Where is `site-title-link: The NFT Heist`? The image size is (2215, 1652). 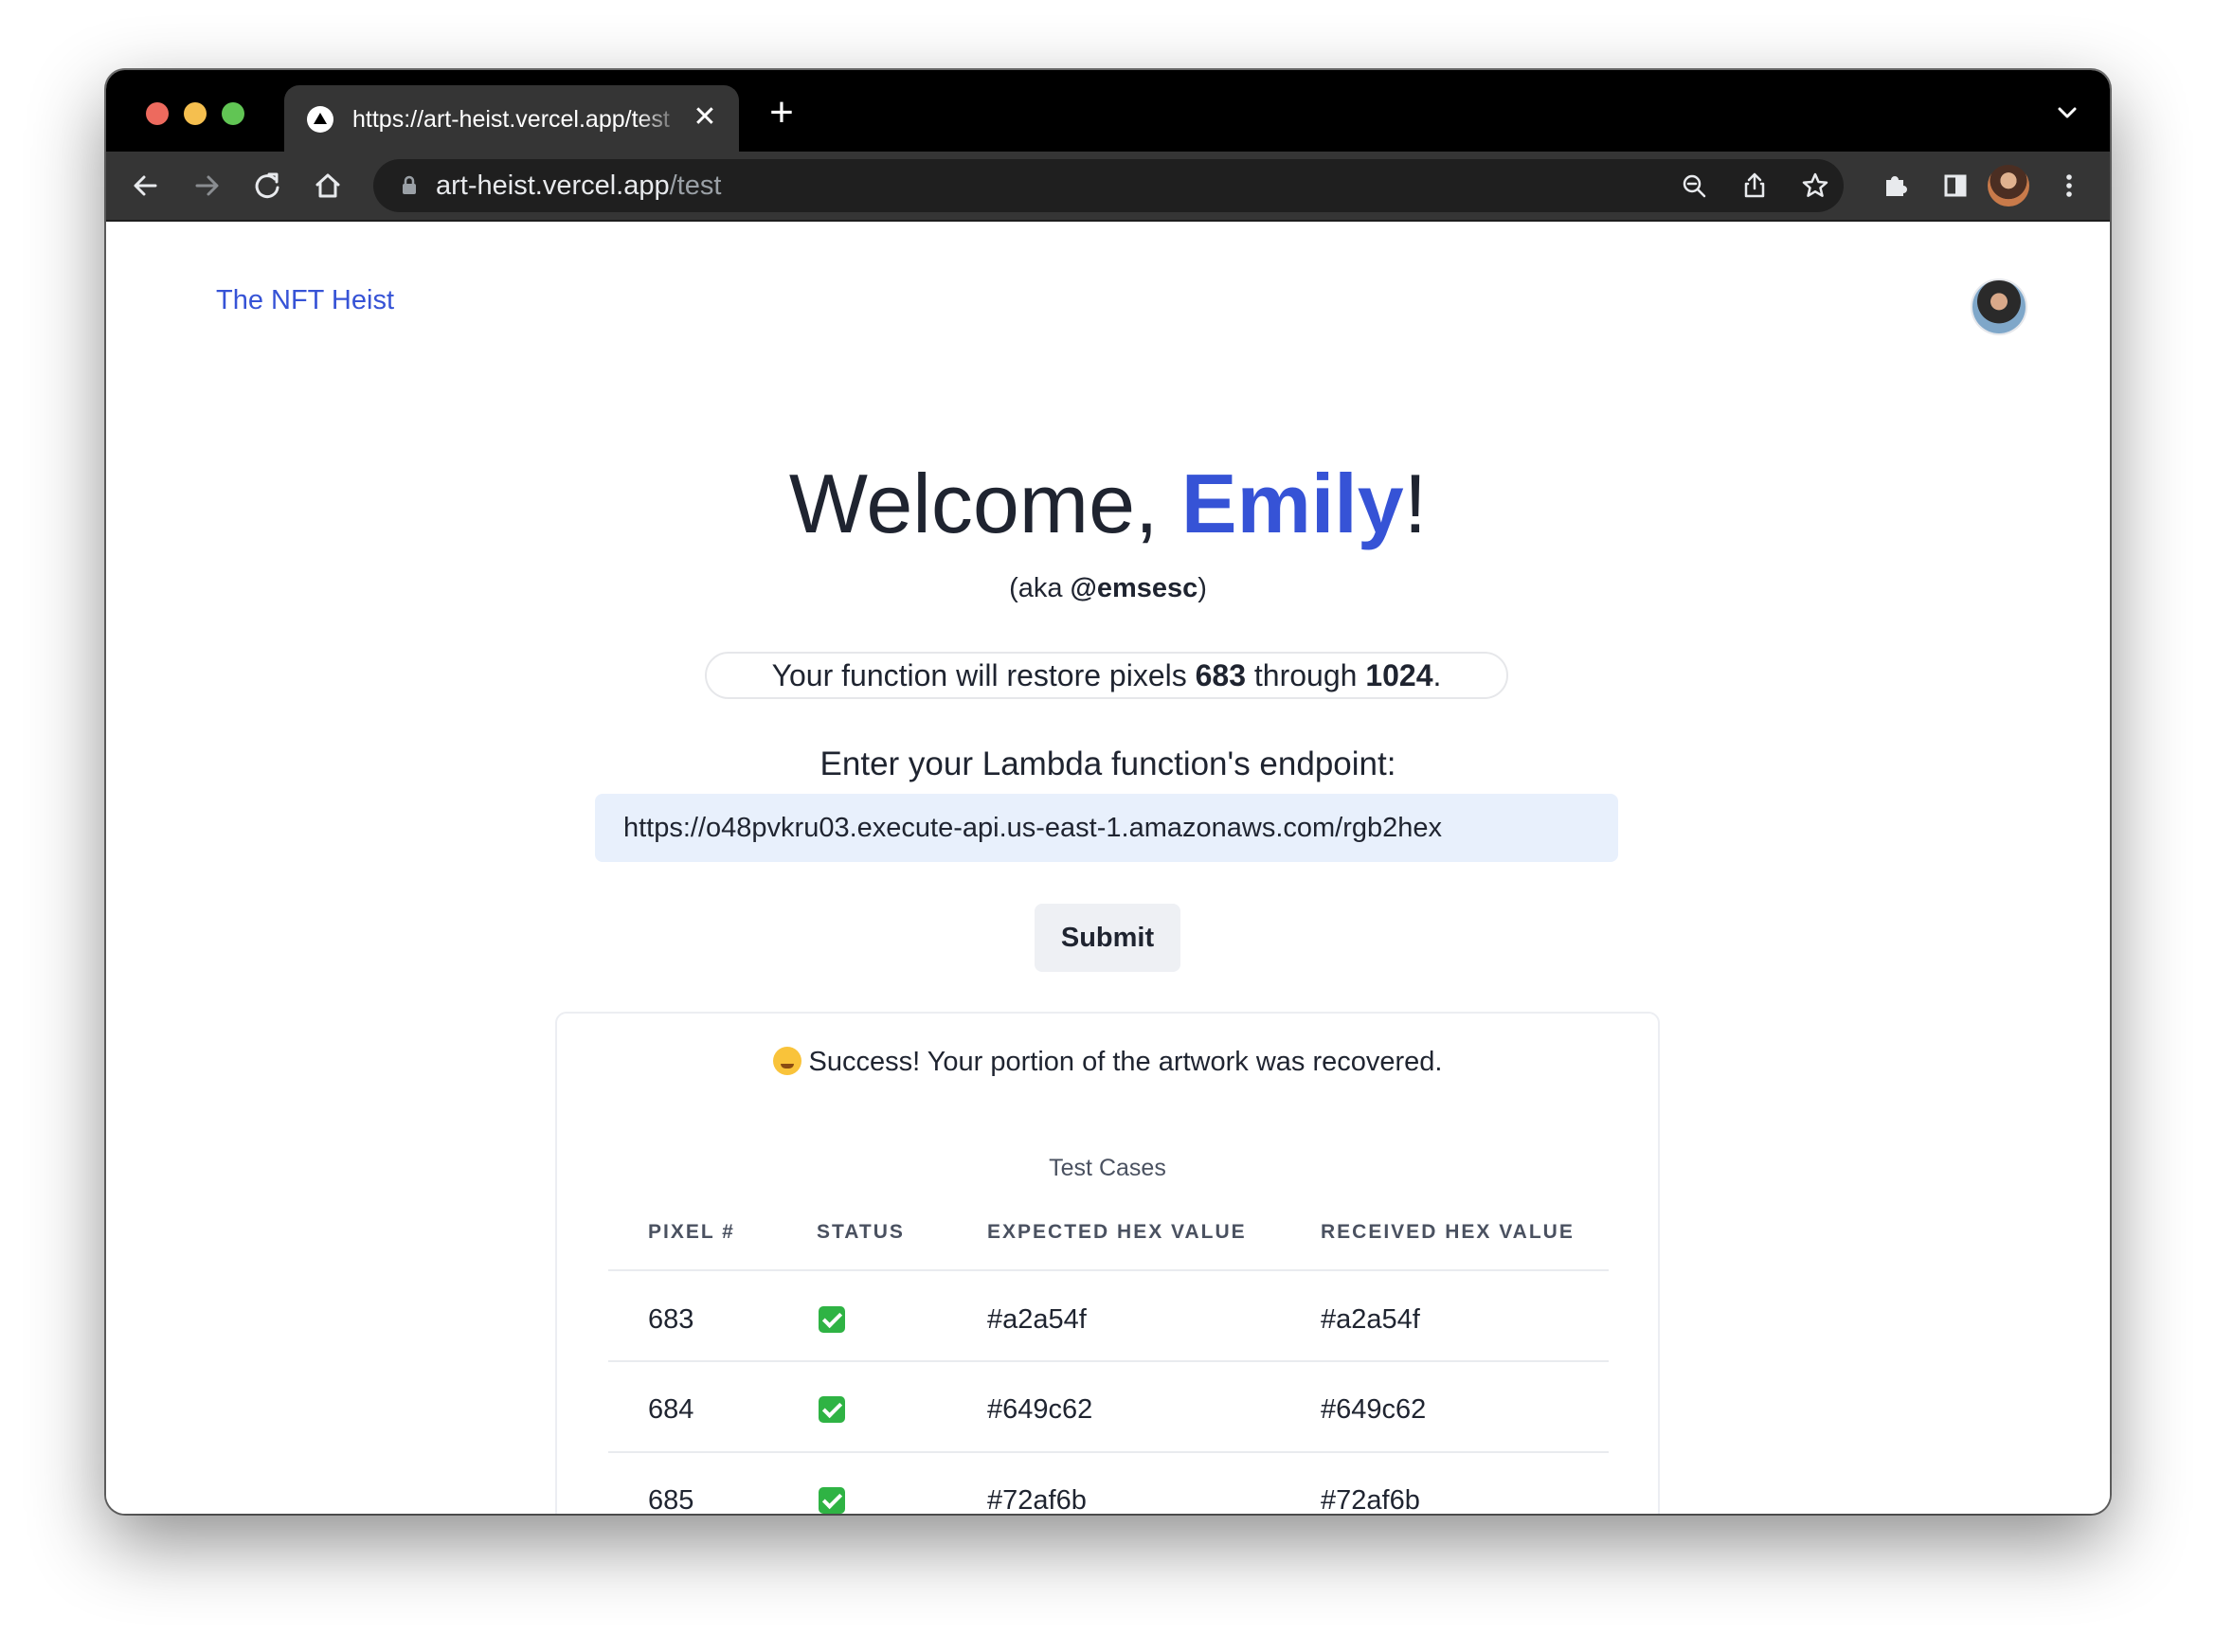 site-title-link: The NFT Heist is located at coordinates (305, 300).